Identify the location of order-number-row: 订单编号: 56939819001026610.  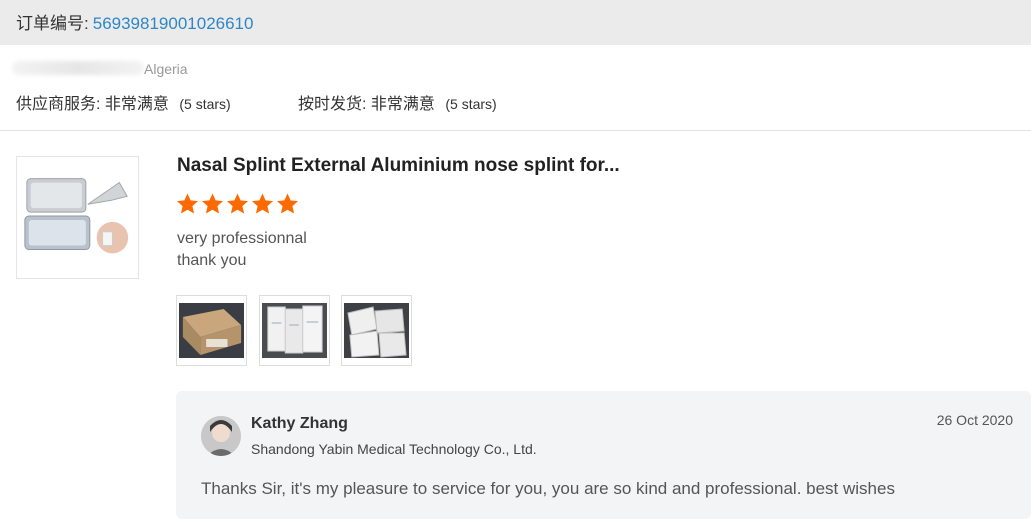
(134, 21).